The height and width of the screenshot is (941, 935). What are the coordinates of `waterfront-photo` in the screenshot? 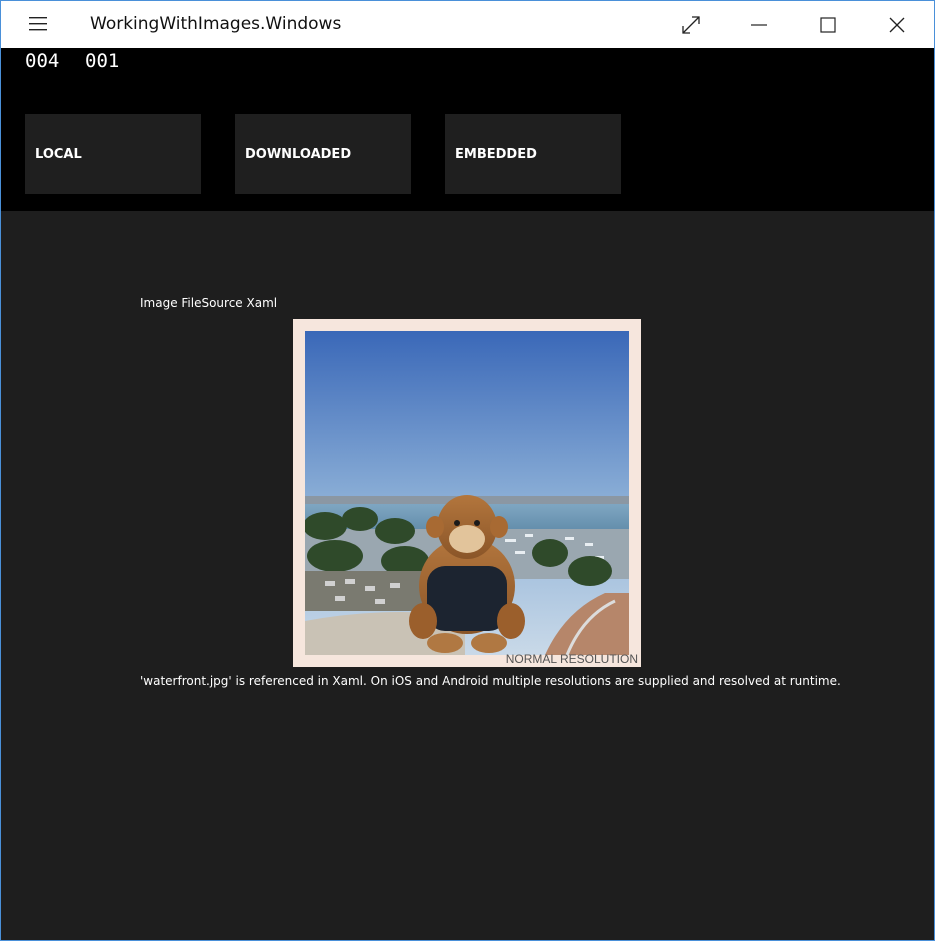 It's located at (467, 493).